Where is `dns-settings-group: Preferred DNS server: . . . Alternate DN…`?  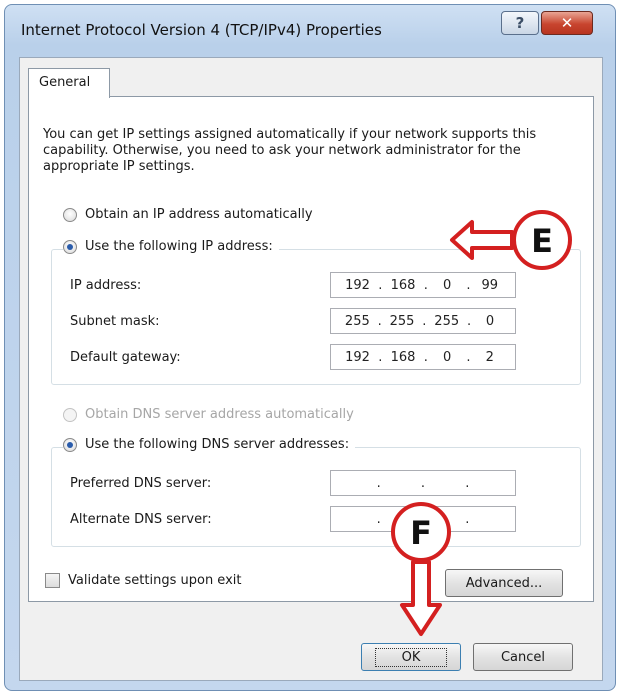
dns-settings-group: Preferred DNS server: . . . Alternate DN… is located at coordinates (316, 497).